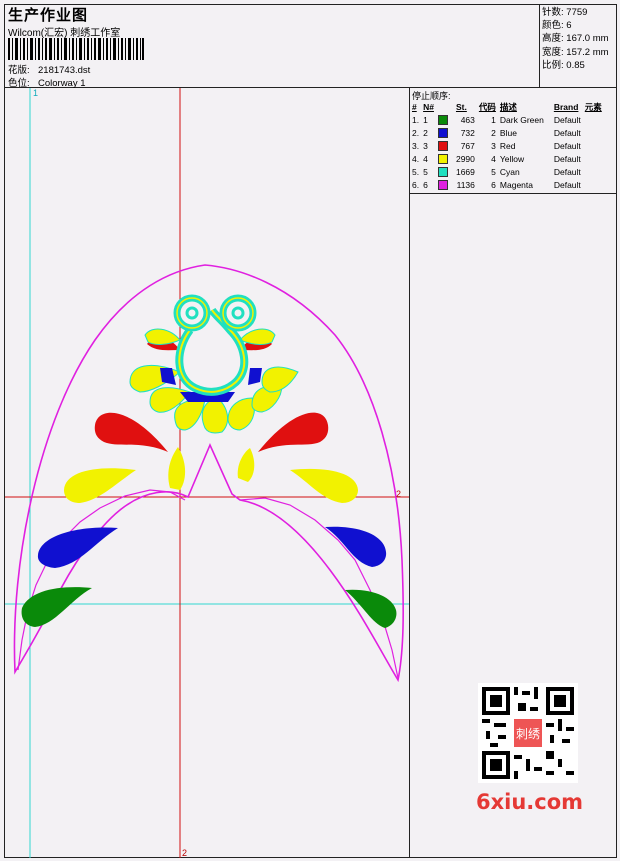 Image resolution: width=620 pixels, height=861 pixels. I want to click on table-row: 4. 4 2990 4 Yellow Default, so click(507, 158).